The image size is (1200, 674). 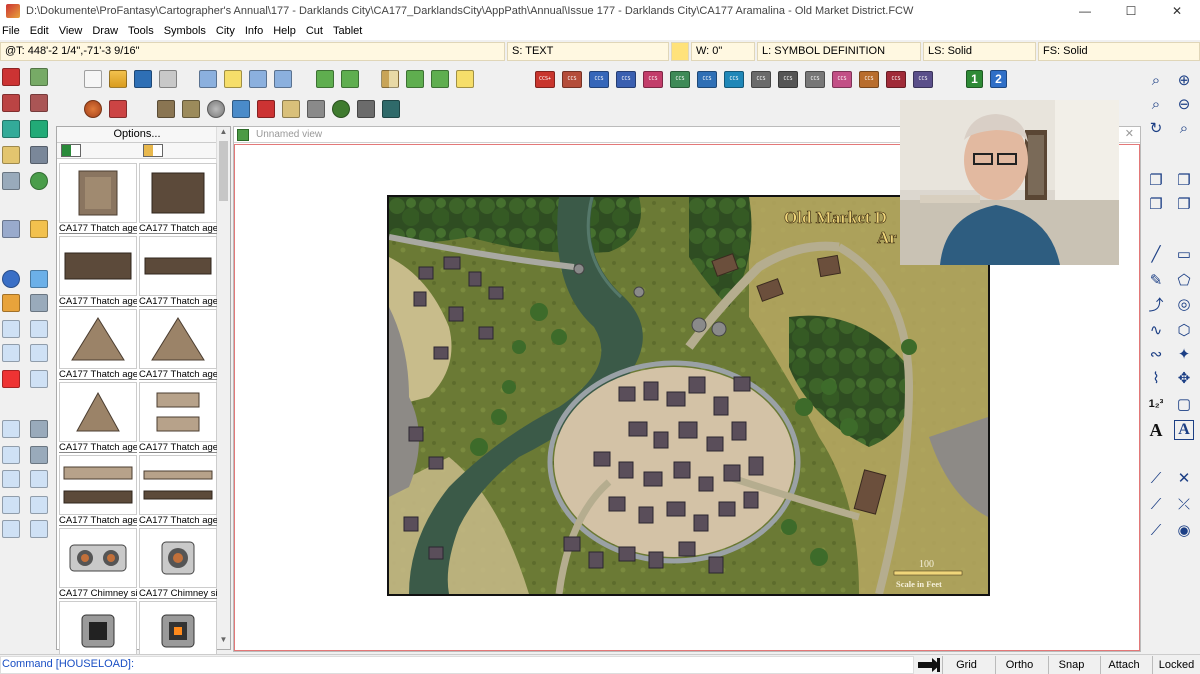 What do you see at coordinates (98, 563) in the screenshot?
I see `symbol-tile: CA177 Chimney si` at bounding box center [98, 563].